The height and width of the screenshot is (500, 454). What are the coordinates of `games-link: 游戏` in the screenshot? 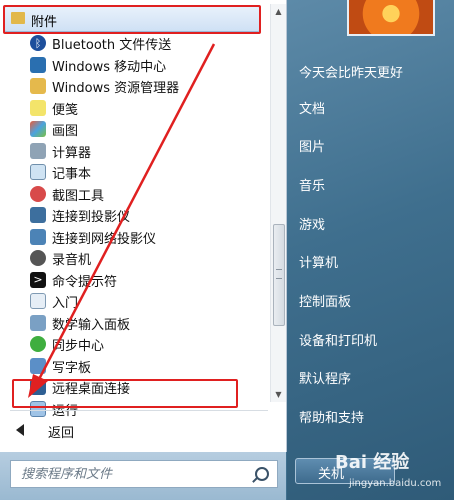 It's located at (312, 223).